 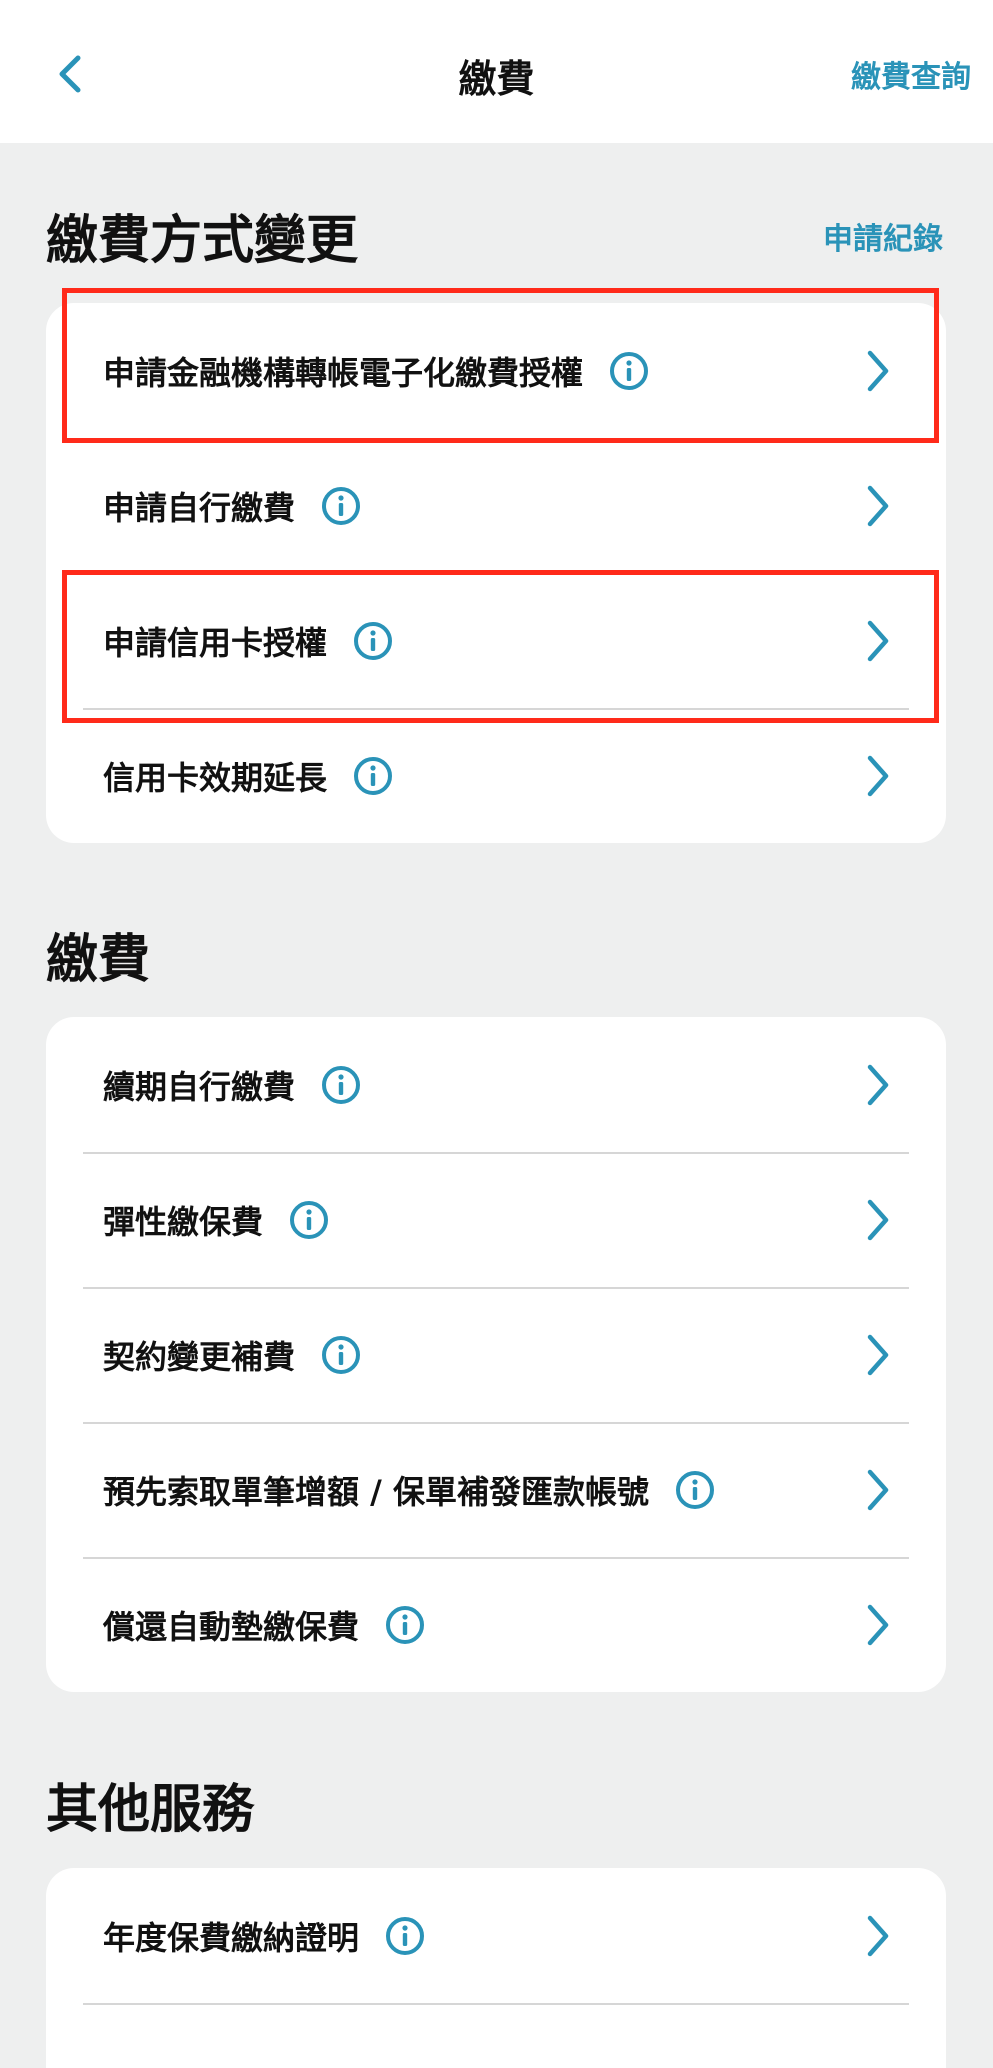 What do you see at coordinates (231, 1937) in the screenshot?
I see `list-item-label: 年度保費繳納證明` at bounding box center [231, 1937].